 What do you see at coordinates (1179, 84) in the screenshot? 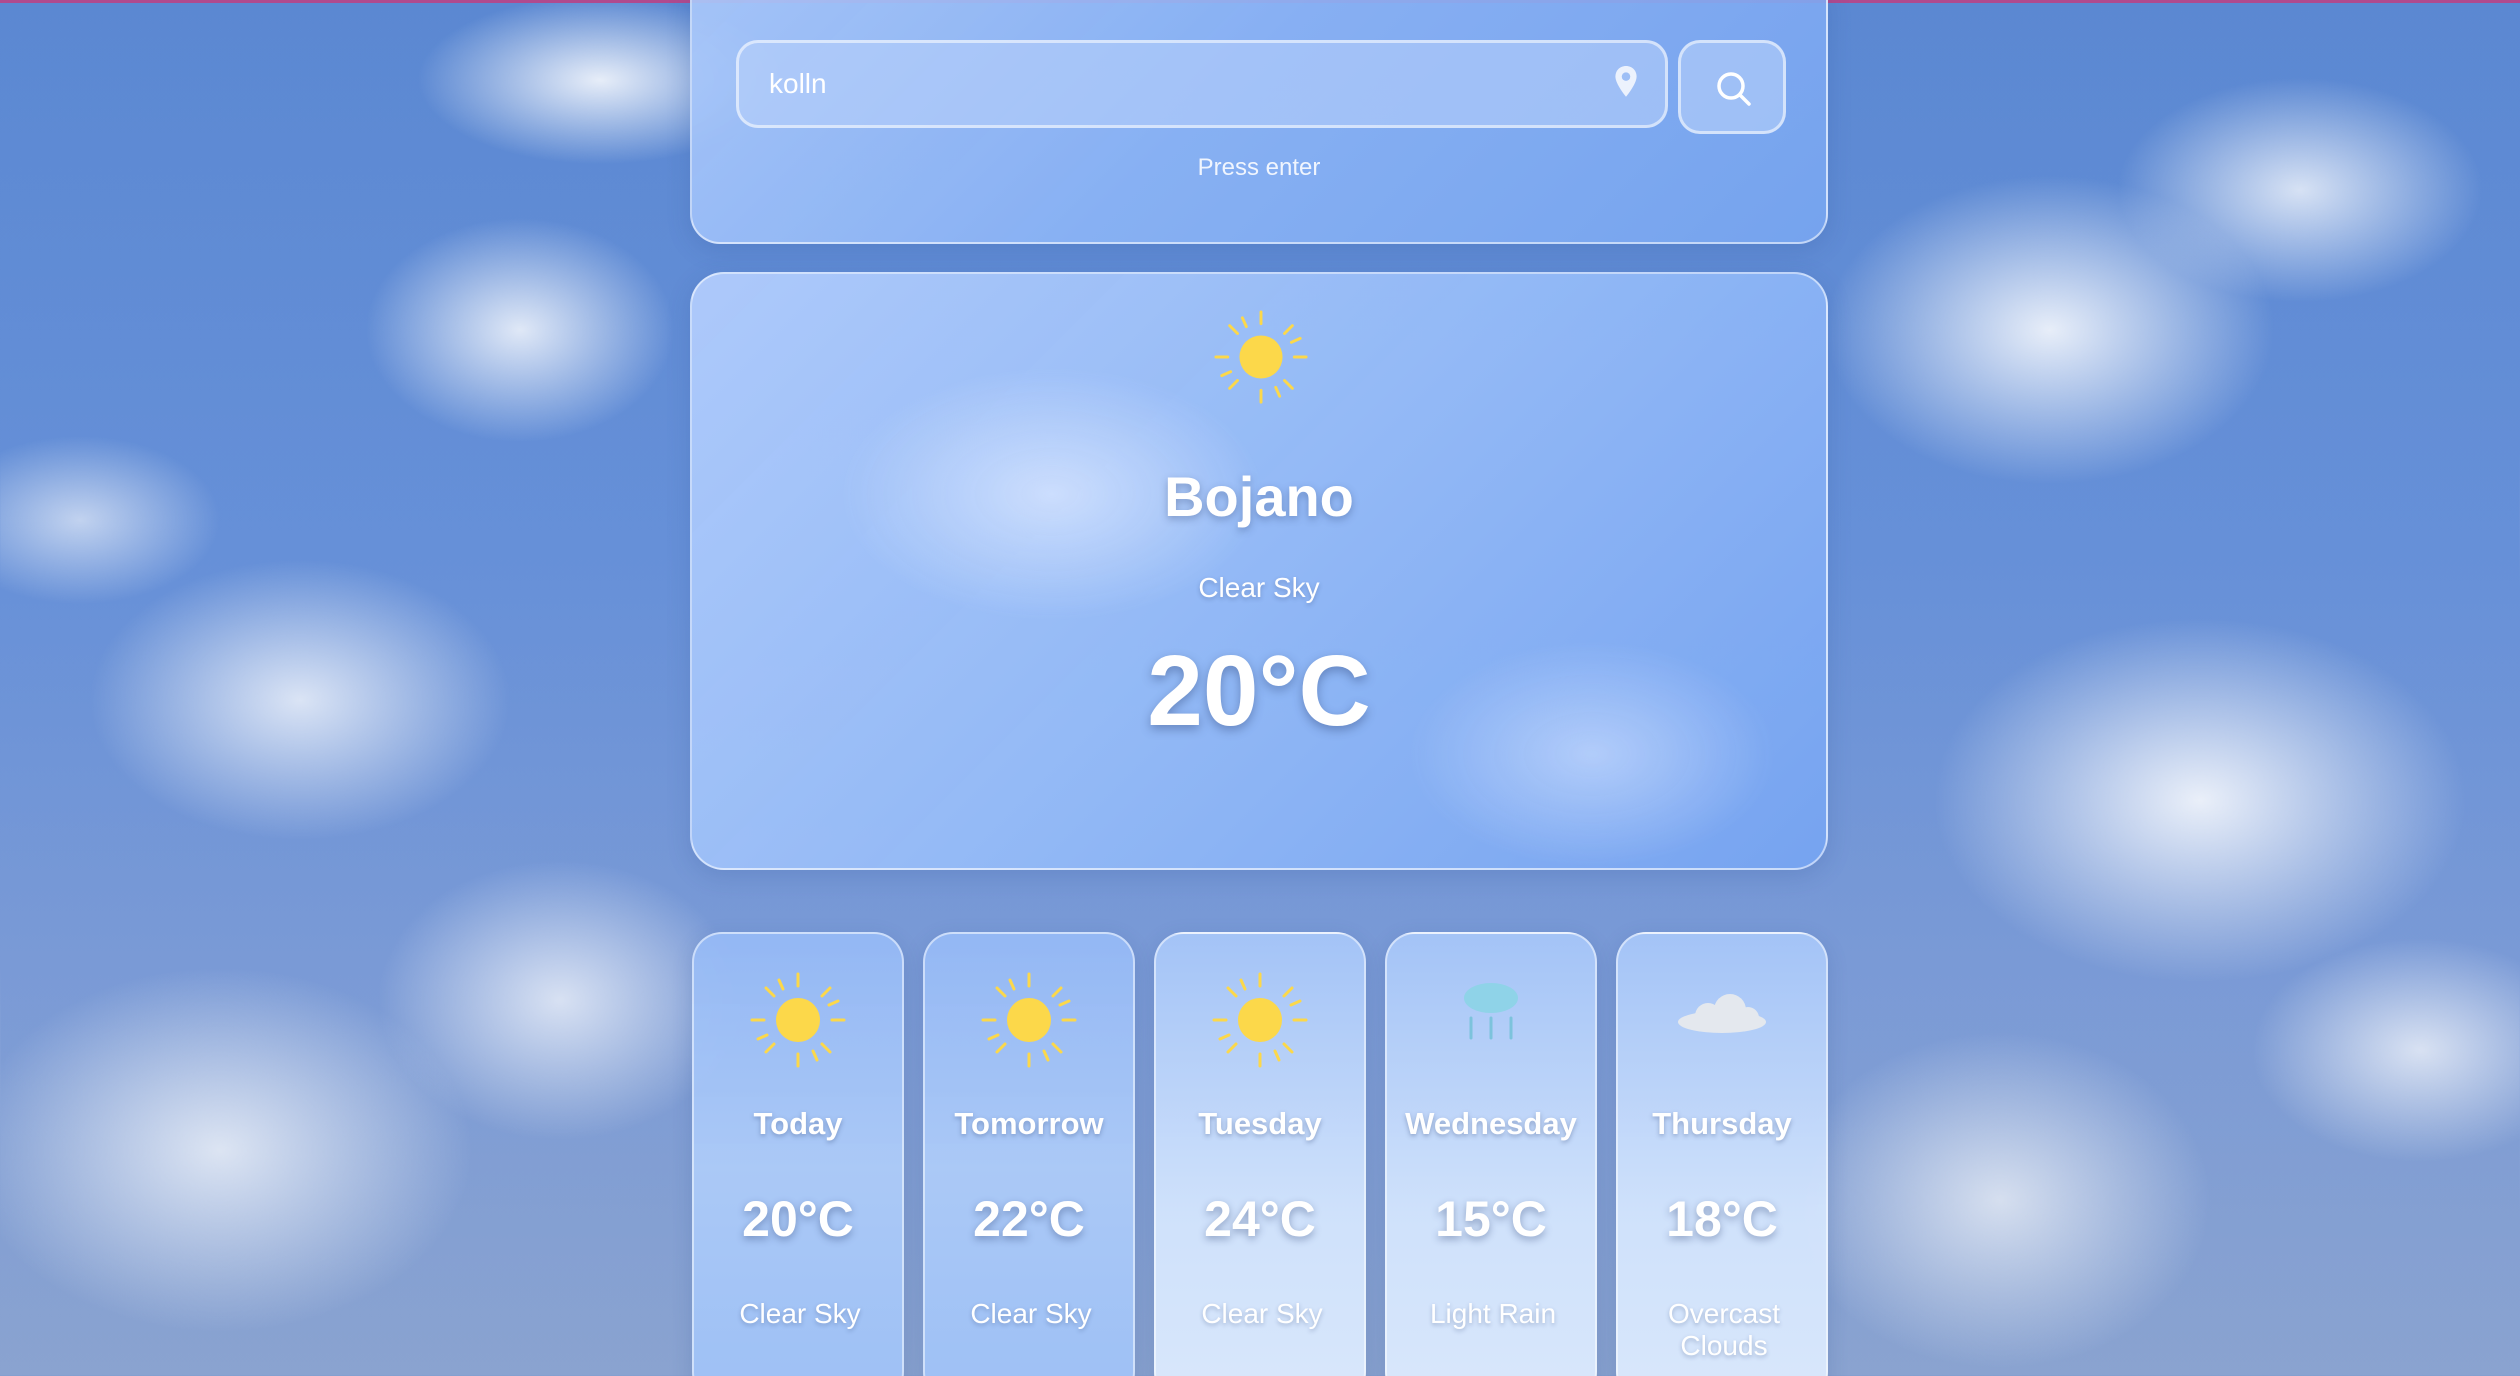
I see `city-search-input` at bounding box center [1179, 84].